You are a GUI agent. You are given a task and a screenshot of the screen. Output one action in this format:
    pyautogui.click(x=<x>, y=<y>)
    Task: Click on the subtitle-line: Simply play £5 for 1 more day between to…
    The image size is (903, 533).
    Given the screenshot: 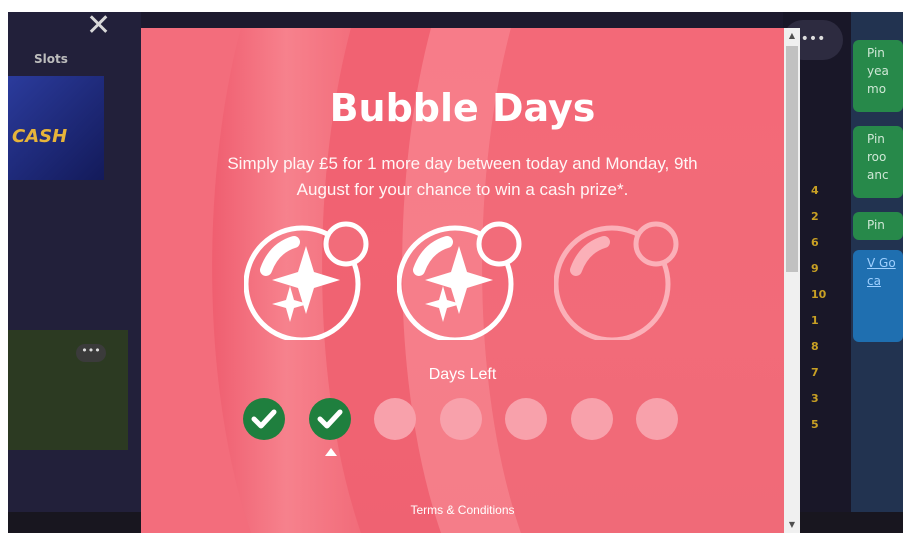 What is the action you would take?
    pyautogui.click(x=462, y=163)
    